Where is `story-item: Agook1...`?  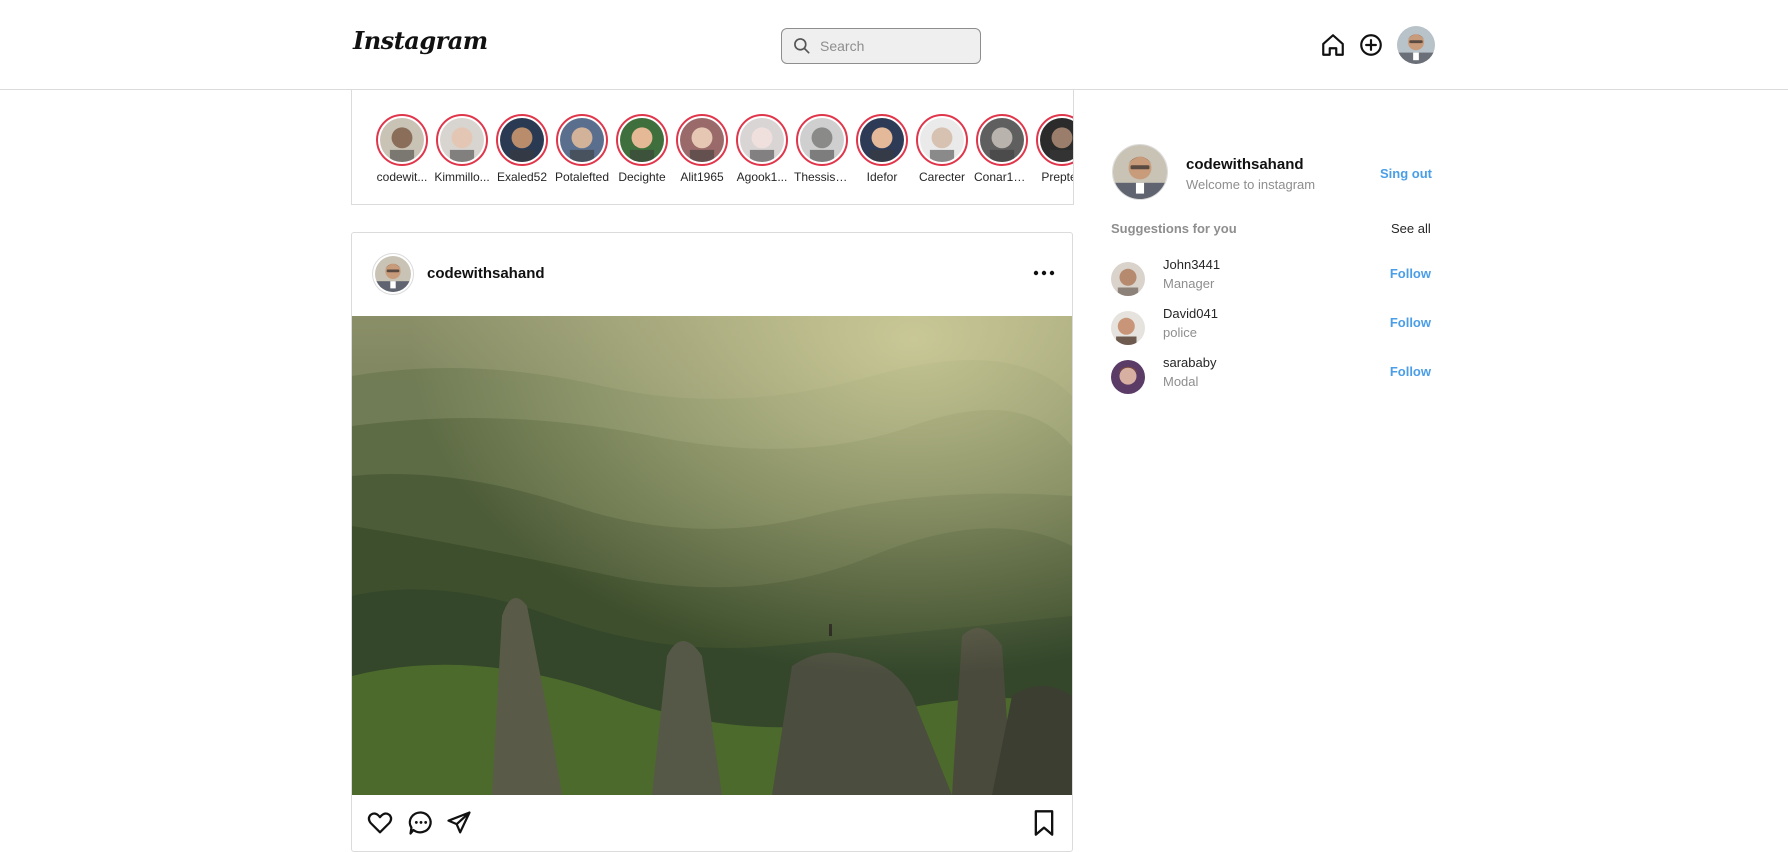 story-item: Agook1... is located at coordinates (762, 149).